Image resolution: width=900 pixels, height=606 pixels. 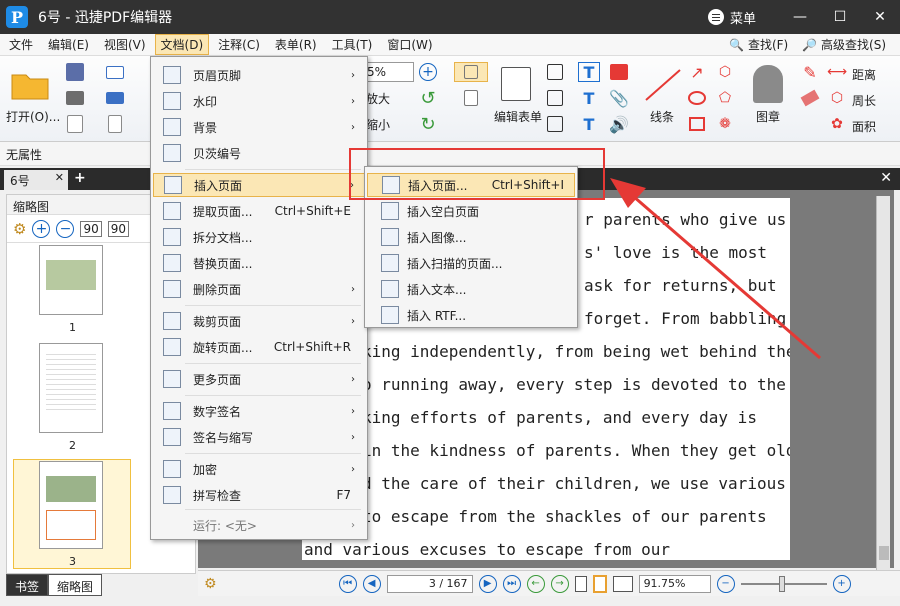 What do you see at coordinates (259, 525) in the screenshot?
I see `menu-item-run: 运行: <无> ›` at bounding box center [259, 525].